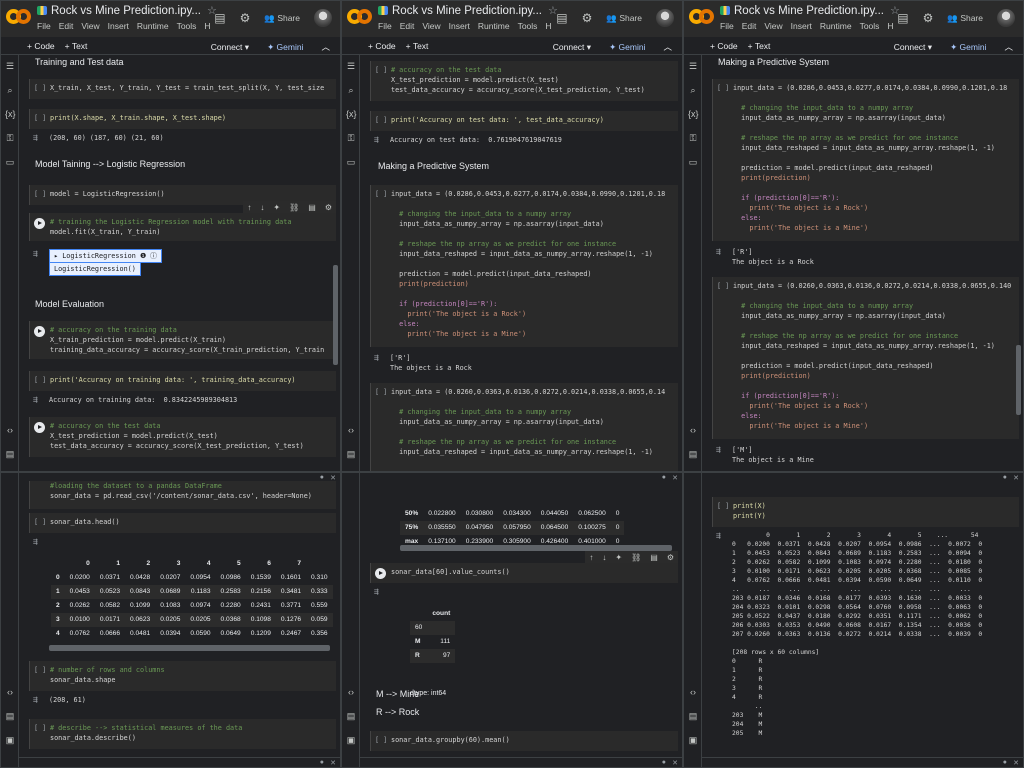 This screenshot has width=1024, height=768. I want to click on code-cell: [ ] print(X) print(Y), so click(865, 512).